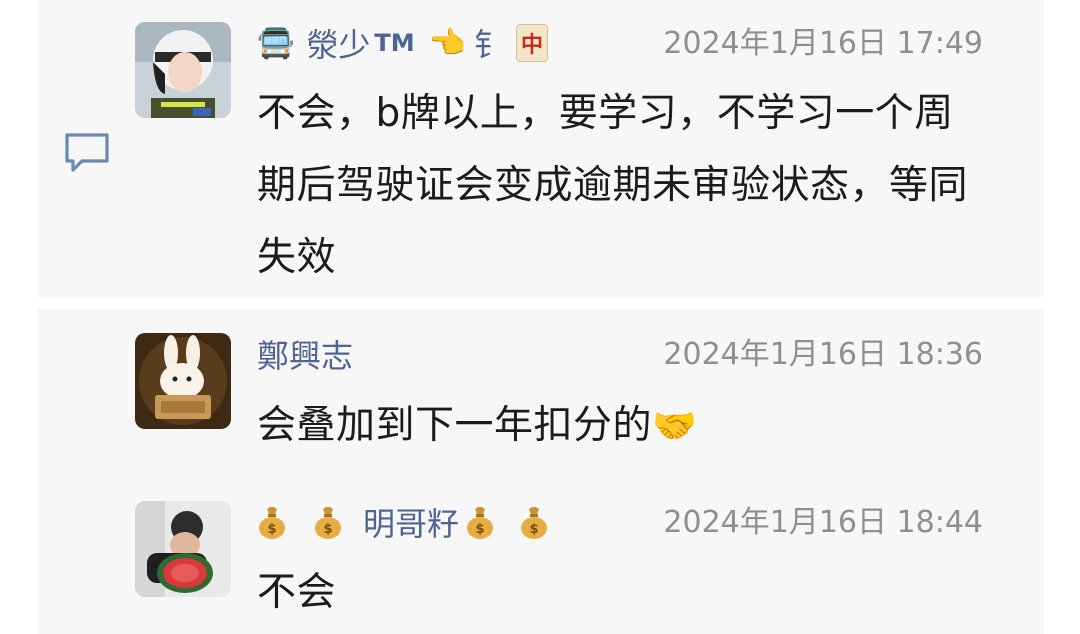 The width and height of the screenshot is (1080, 634). What do you see at coordinates (490, 45) in the screenshot?
I see `username-fragment: 钅` at bounding box center [490, 45].